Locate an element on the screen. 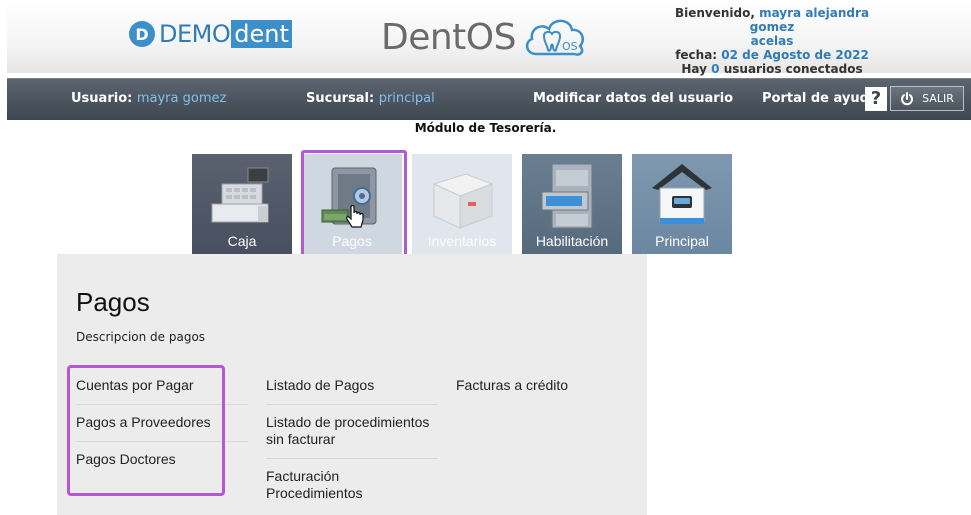 Image resolution: width=971 pixels, height=515 pixels. welcome-label: Bienvenido, is located at coordinates (714, 13).